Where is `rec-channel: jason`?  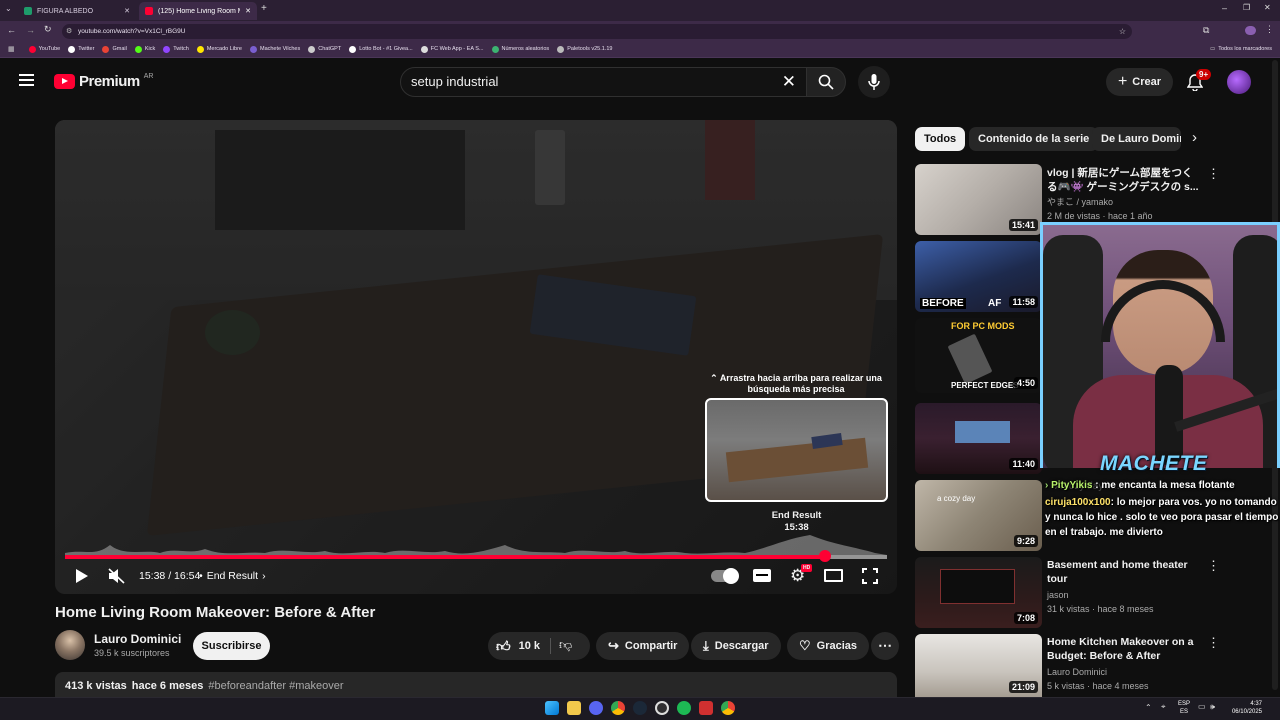 rec-channel: jason is located at coordinates (1058, 595).